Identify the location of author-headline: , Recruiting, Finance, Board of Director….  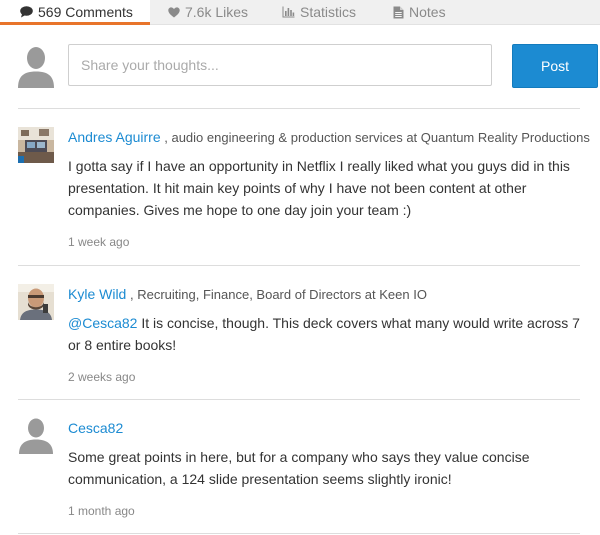
(278, 294).